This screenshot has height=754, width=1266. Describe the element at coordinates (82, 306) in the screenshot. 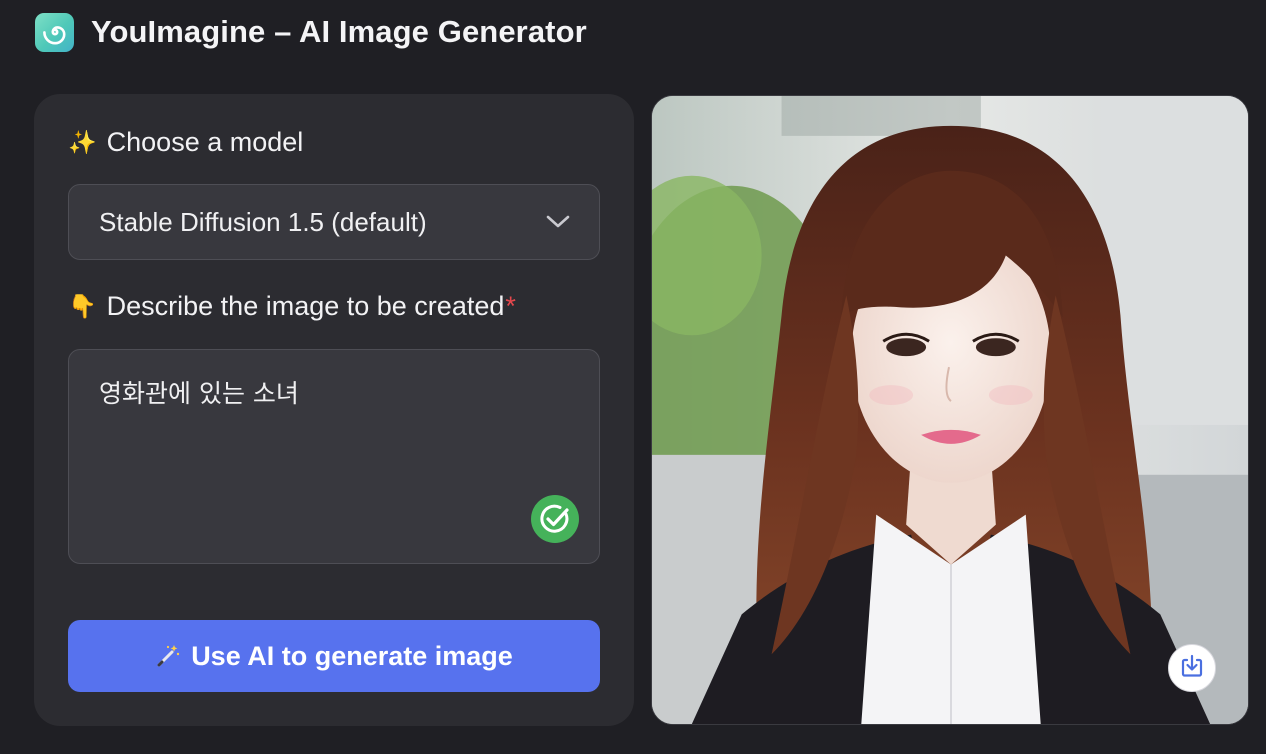

I see `pointing-down-icon: 👇` at that location.